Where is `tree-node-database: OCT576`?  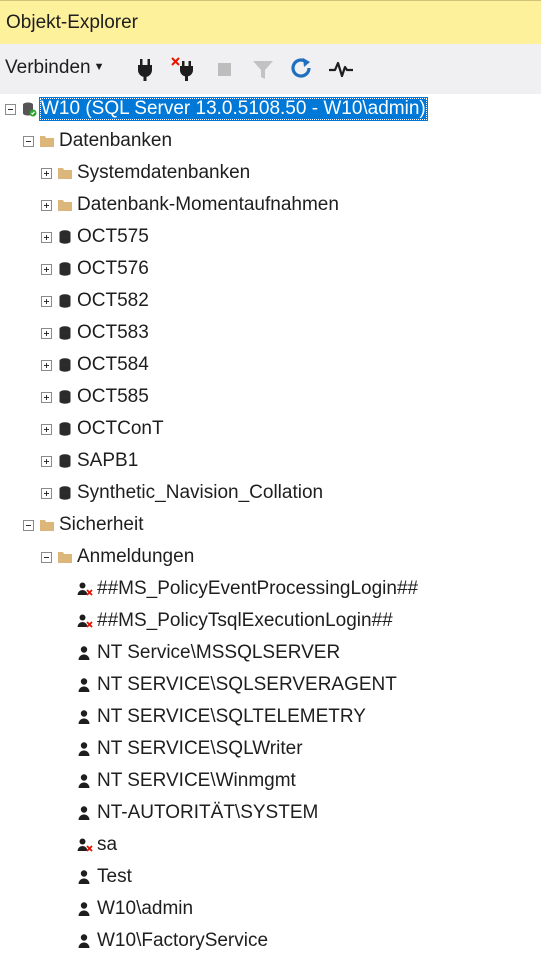 tree-node-database: OCT576 is located at coordinates (95, 269).